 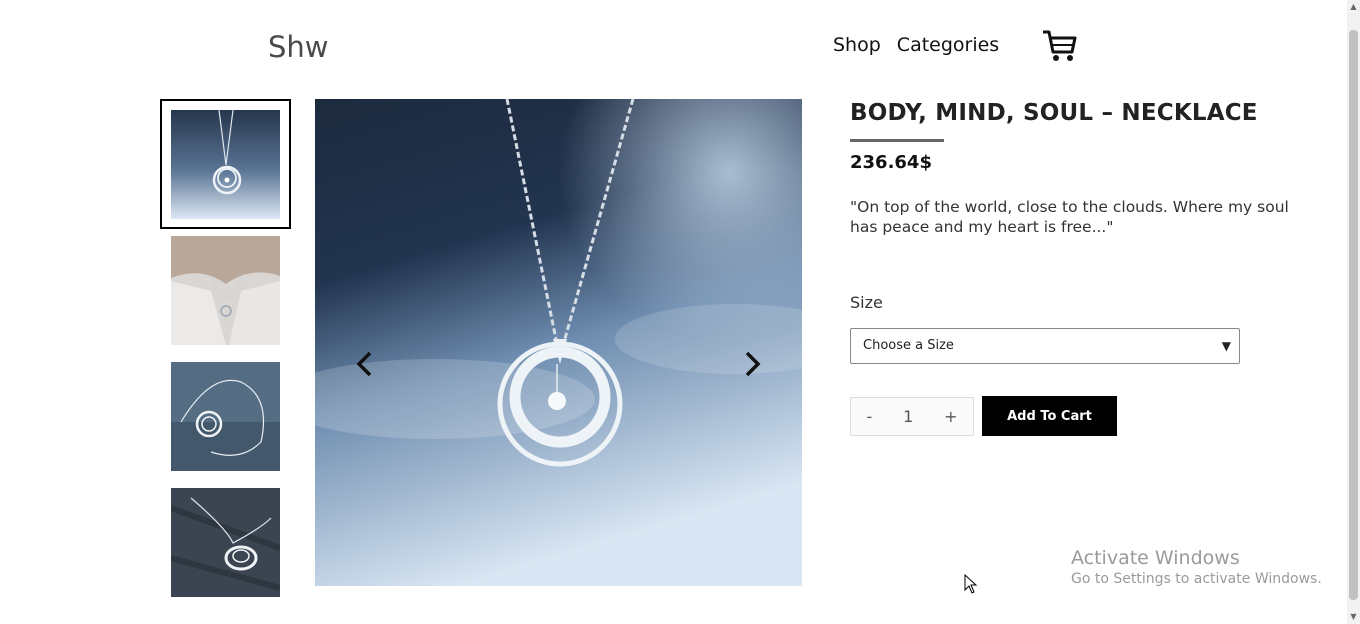 I want to click on quantity-stepper: - 1 +, so click(x=912, y=416).